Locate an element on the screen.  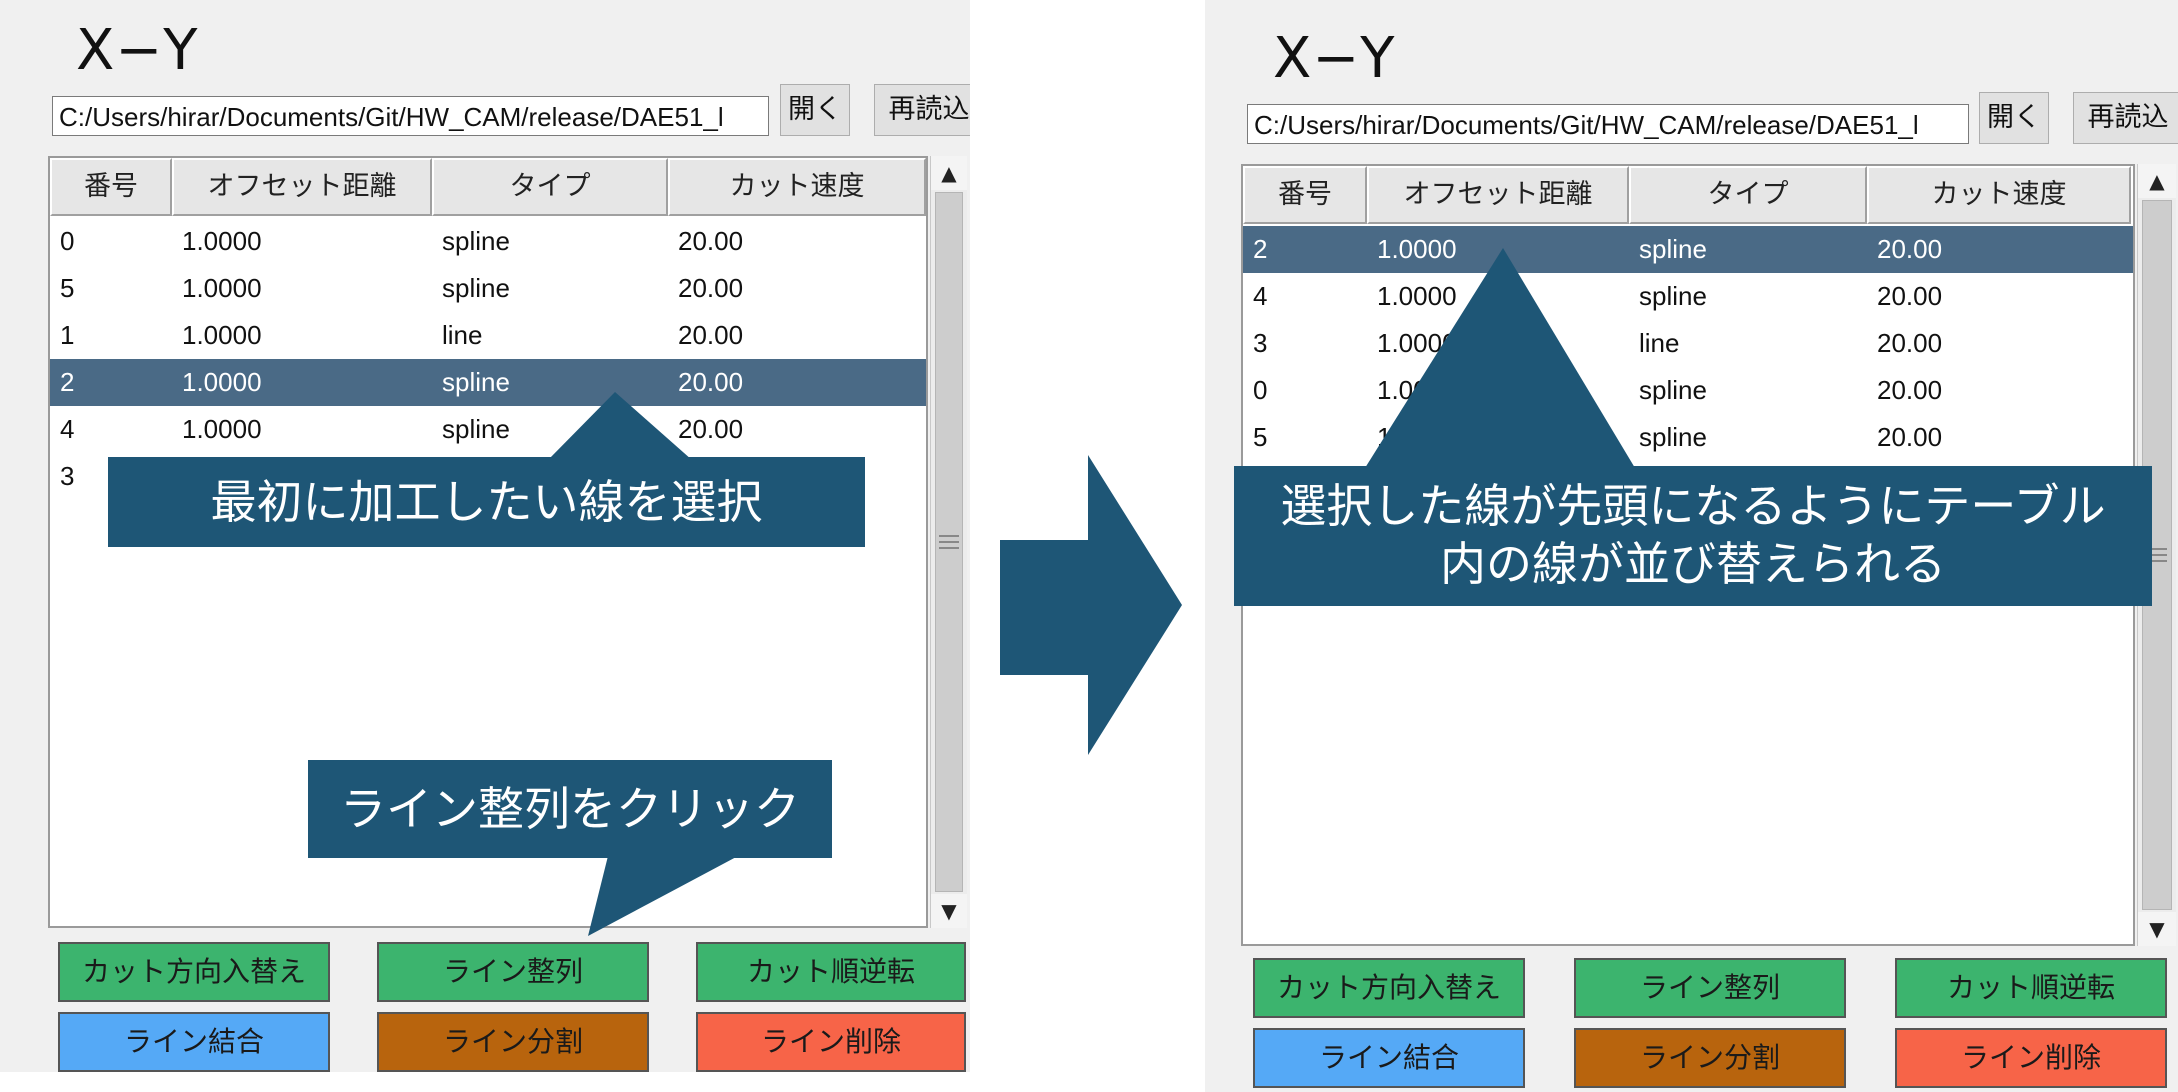
callout-result: 選択した線が先頭になるようにテーブル 内の線が並び替えられる is located at coordinates (1693, 536).